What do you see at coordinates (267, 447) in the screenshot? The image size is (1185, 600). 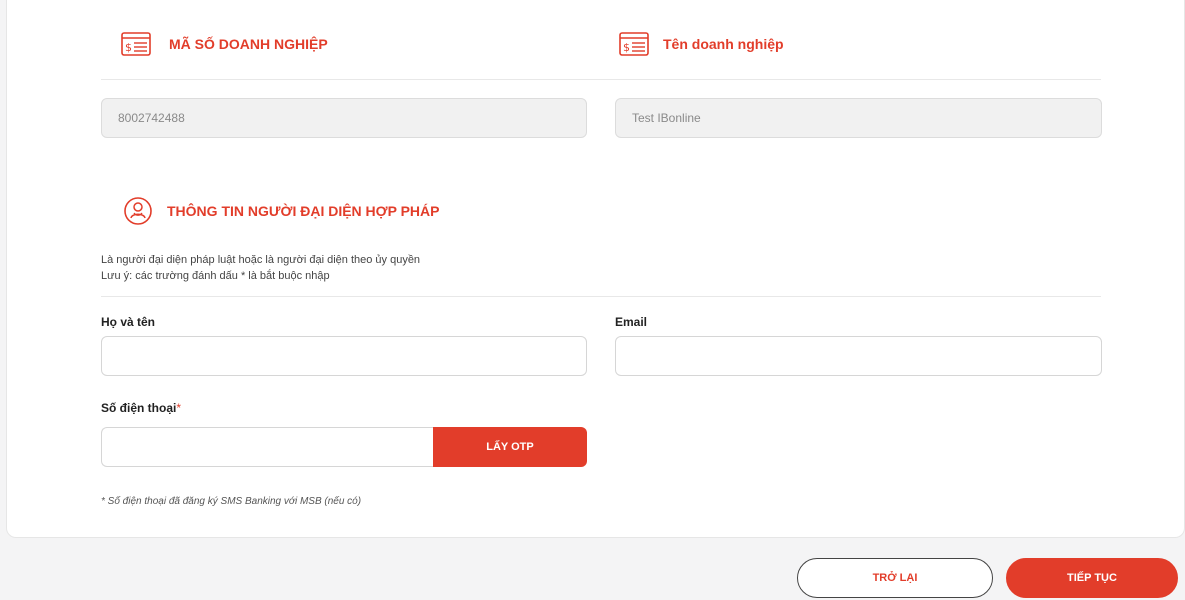 I see `phone-input` at bounding box center [267, 447].